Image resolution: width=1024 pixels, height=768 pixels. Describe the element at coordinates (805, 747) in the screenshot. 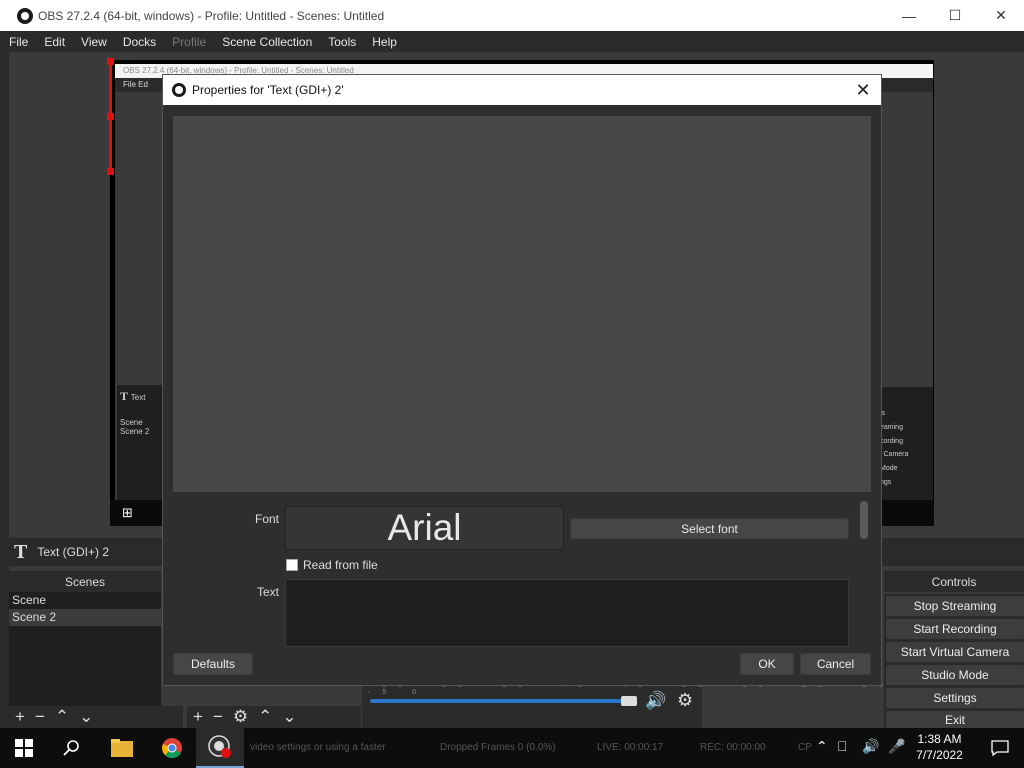

I see `cpu-status: CP` at that location.